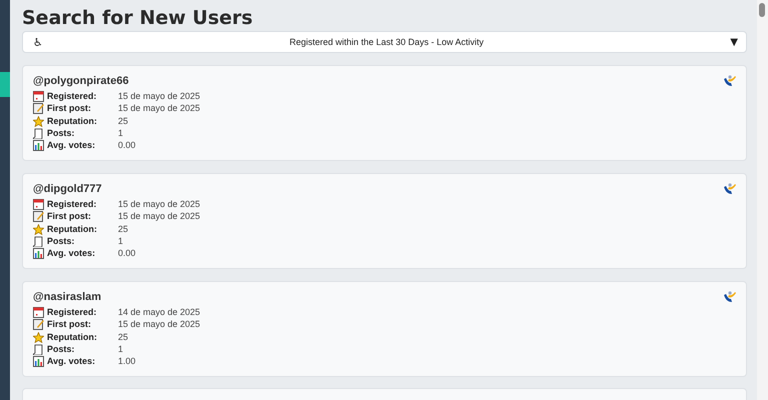 Image resolution: width=768 pixels, height=400 pixels. I want to click on scrollbar-thumb, so click(762, 10).